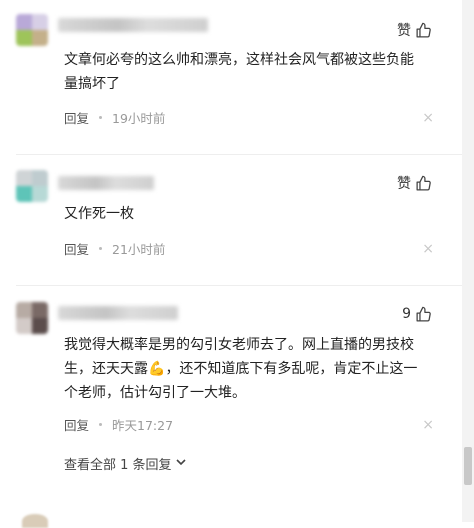  What do you see at coordinates (118, 465) in the screenshot?
I see `view-all-replies-label: 查看全部 1 条回复` at bounding box center [118, 465].